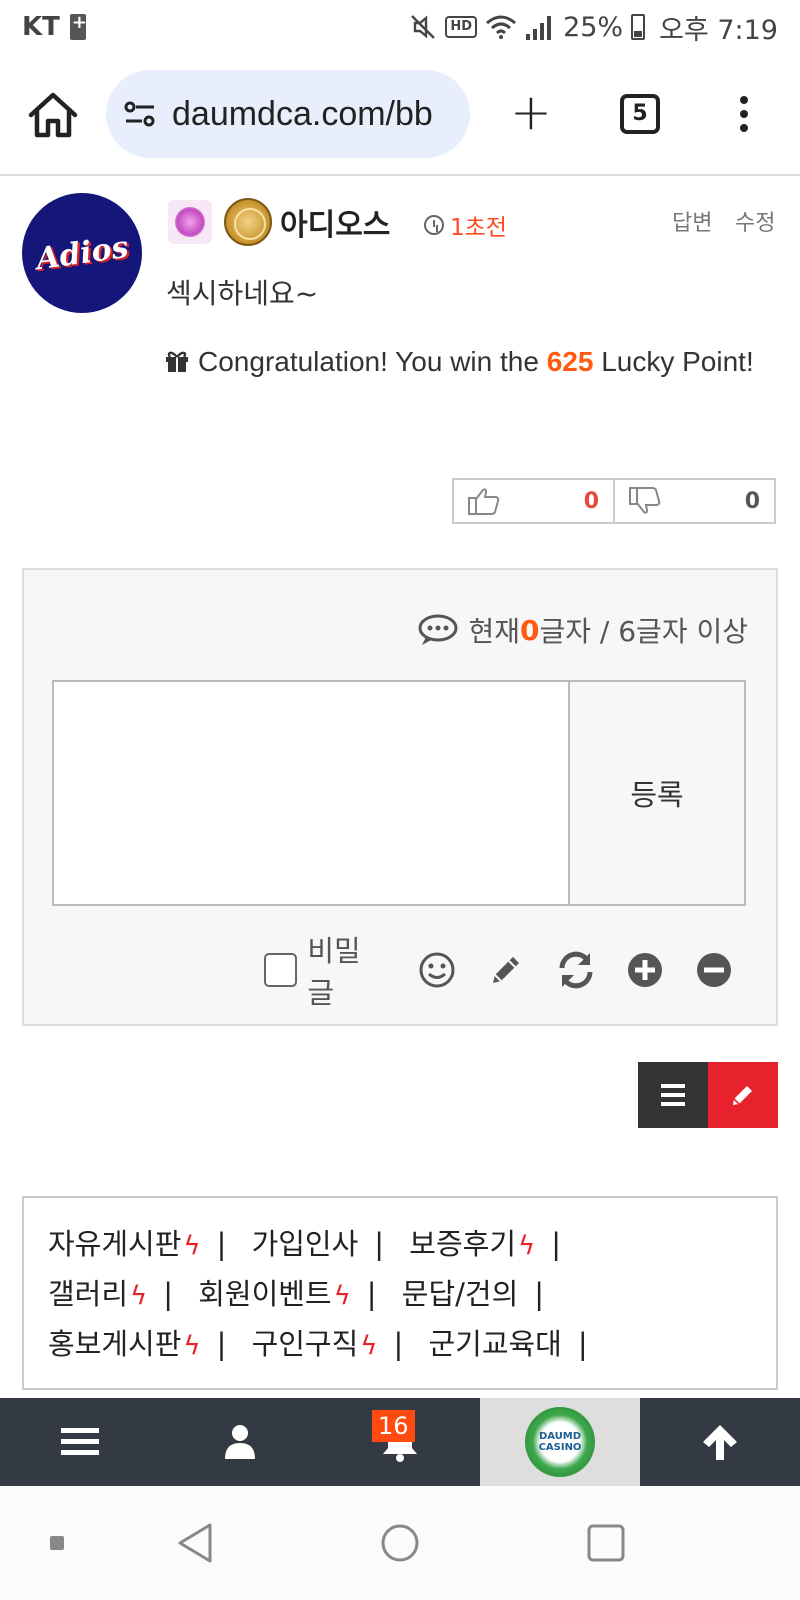 The height and width of the screenshot is (1600, 800). Describe the element at coordinates (311, 793) in the screenshot. I see `comment-textarea` at that location.